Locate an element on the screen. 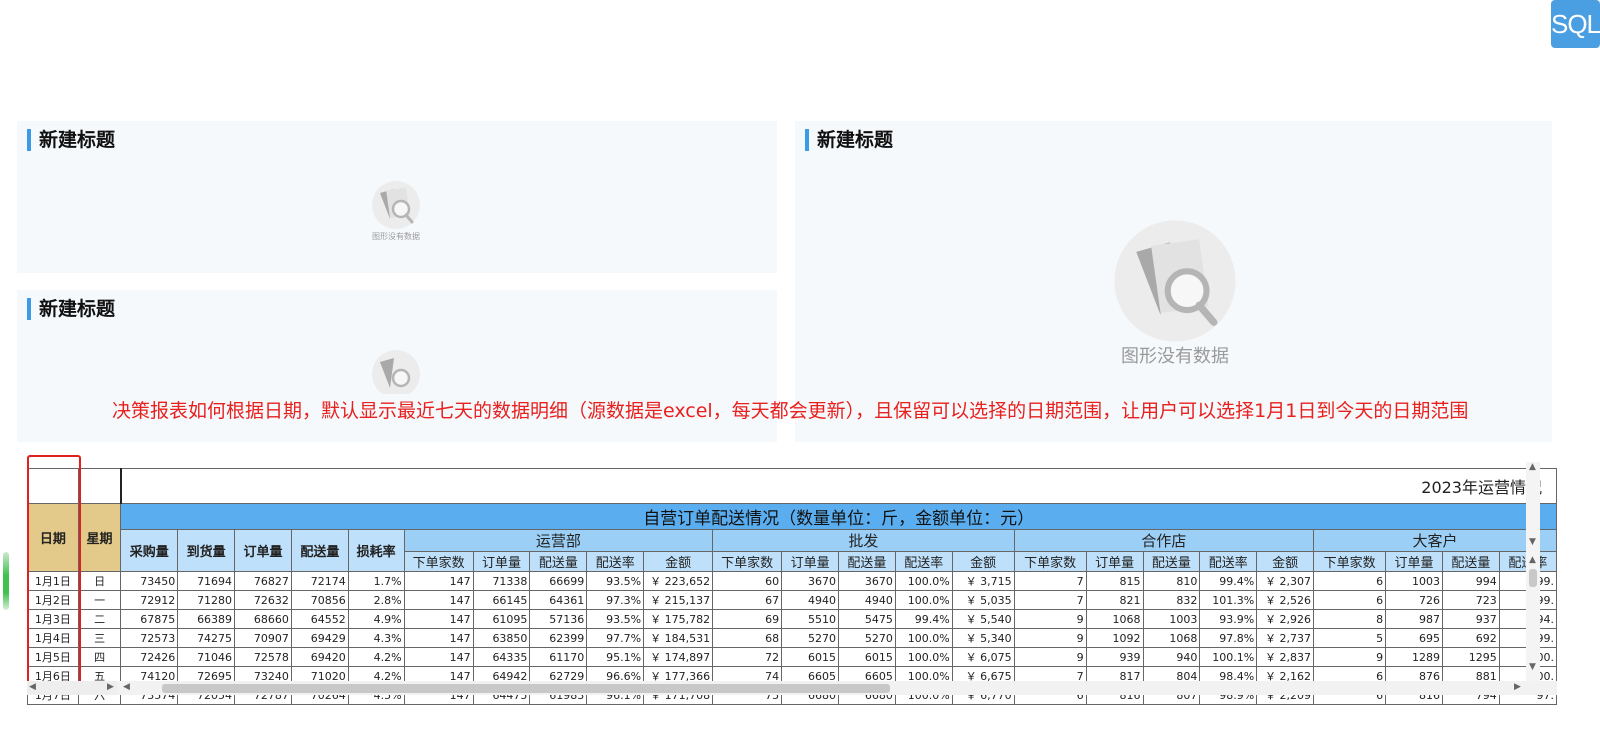 This screenshot has width=1600, height=736. data-cell: 937 is located at coordinates (1470, 619).